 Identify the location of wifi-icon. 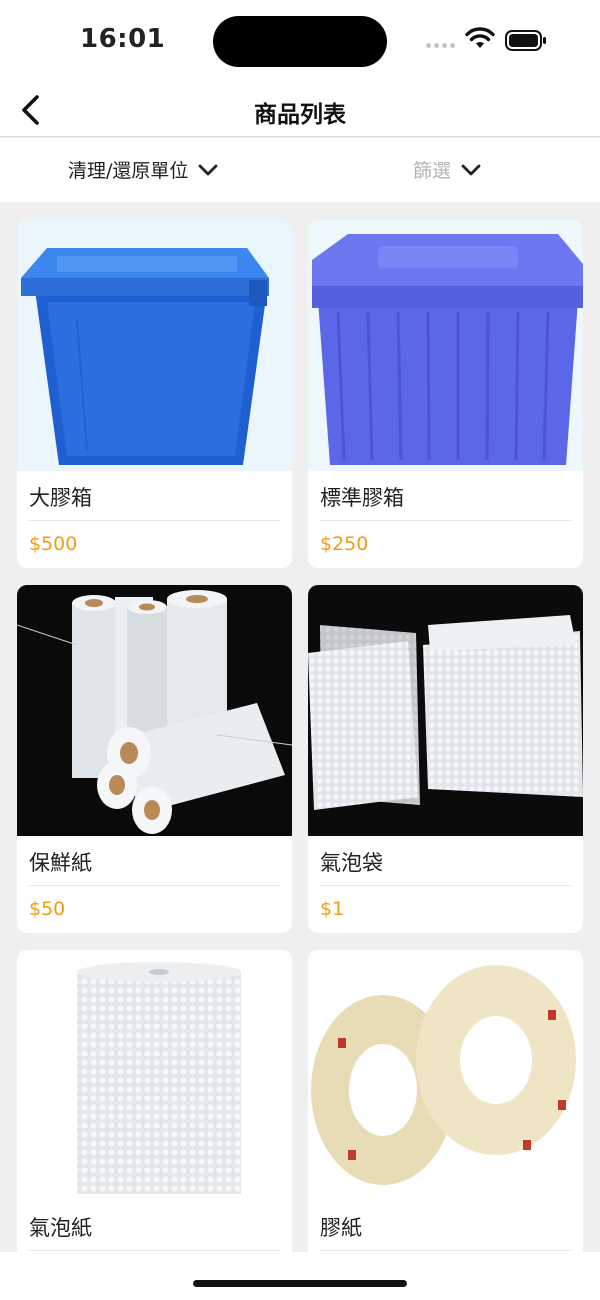
(480, 37).